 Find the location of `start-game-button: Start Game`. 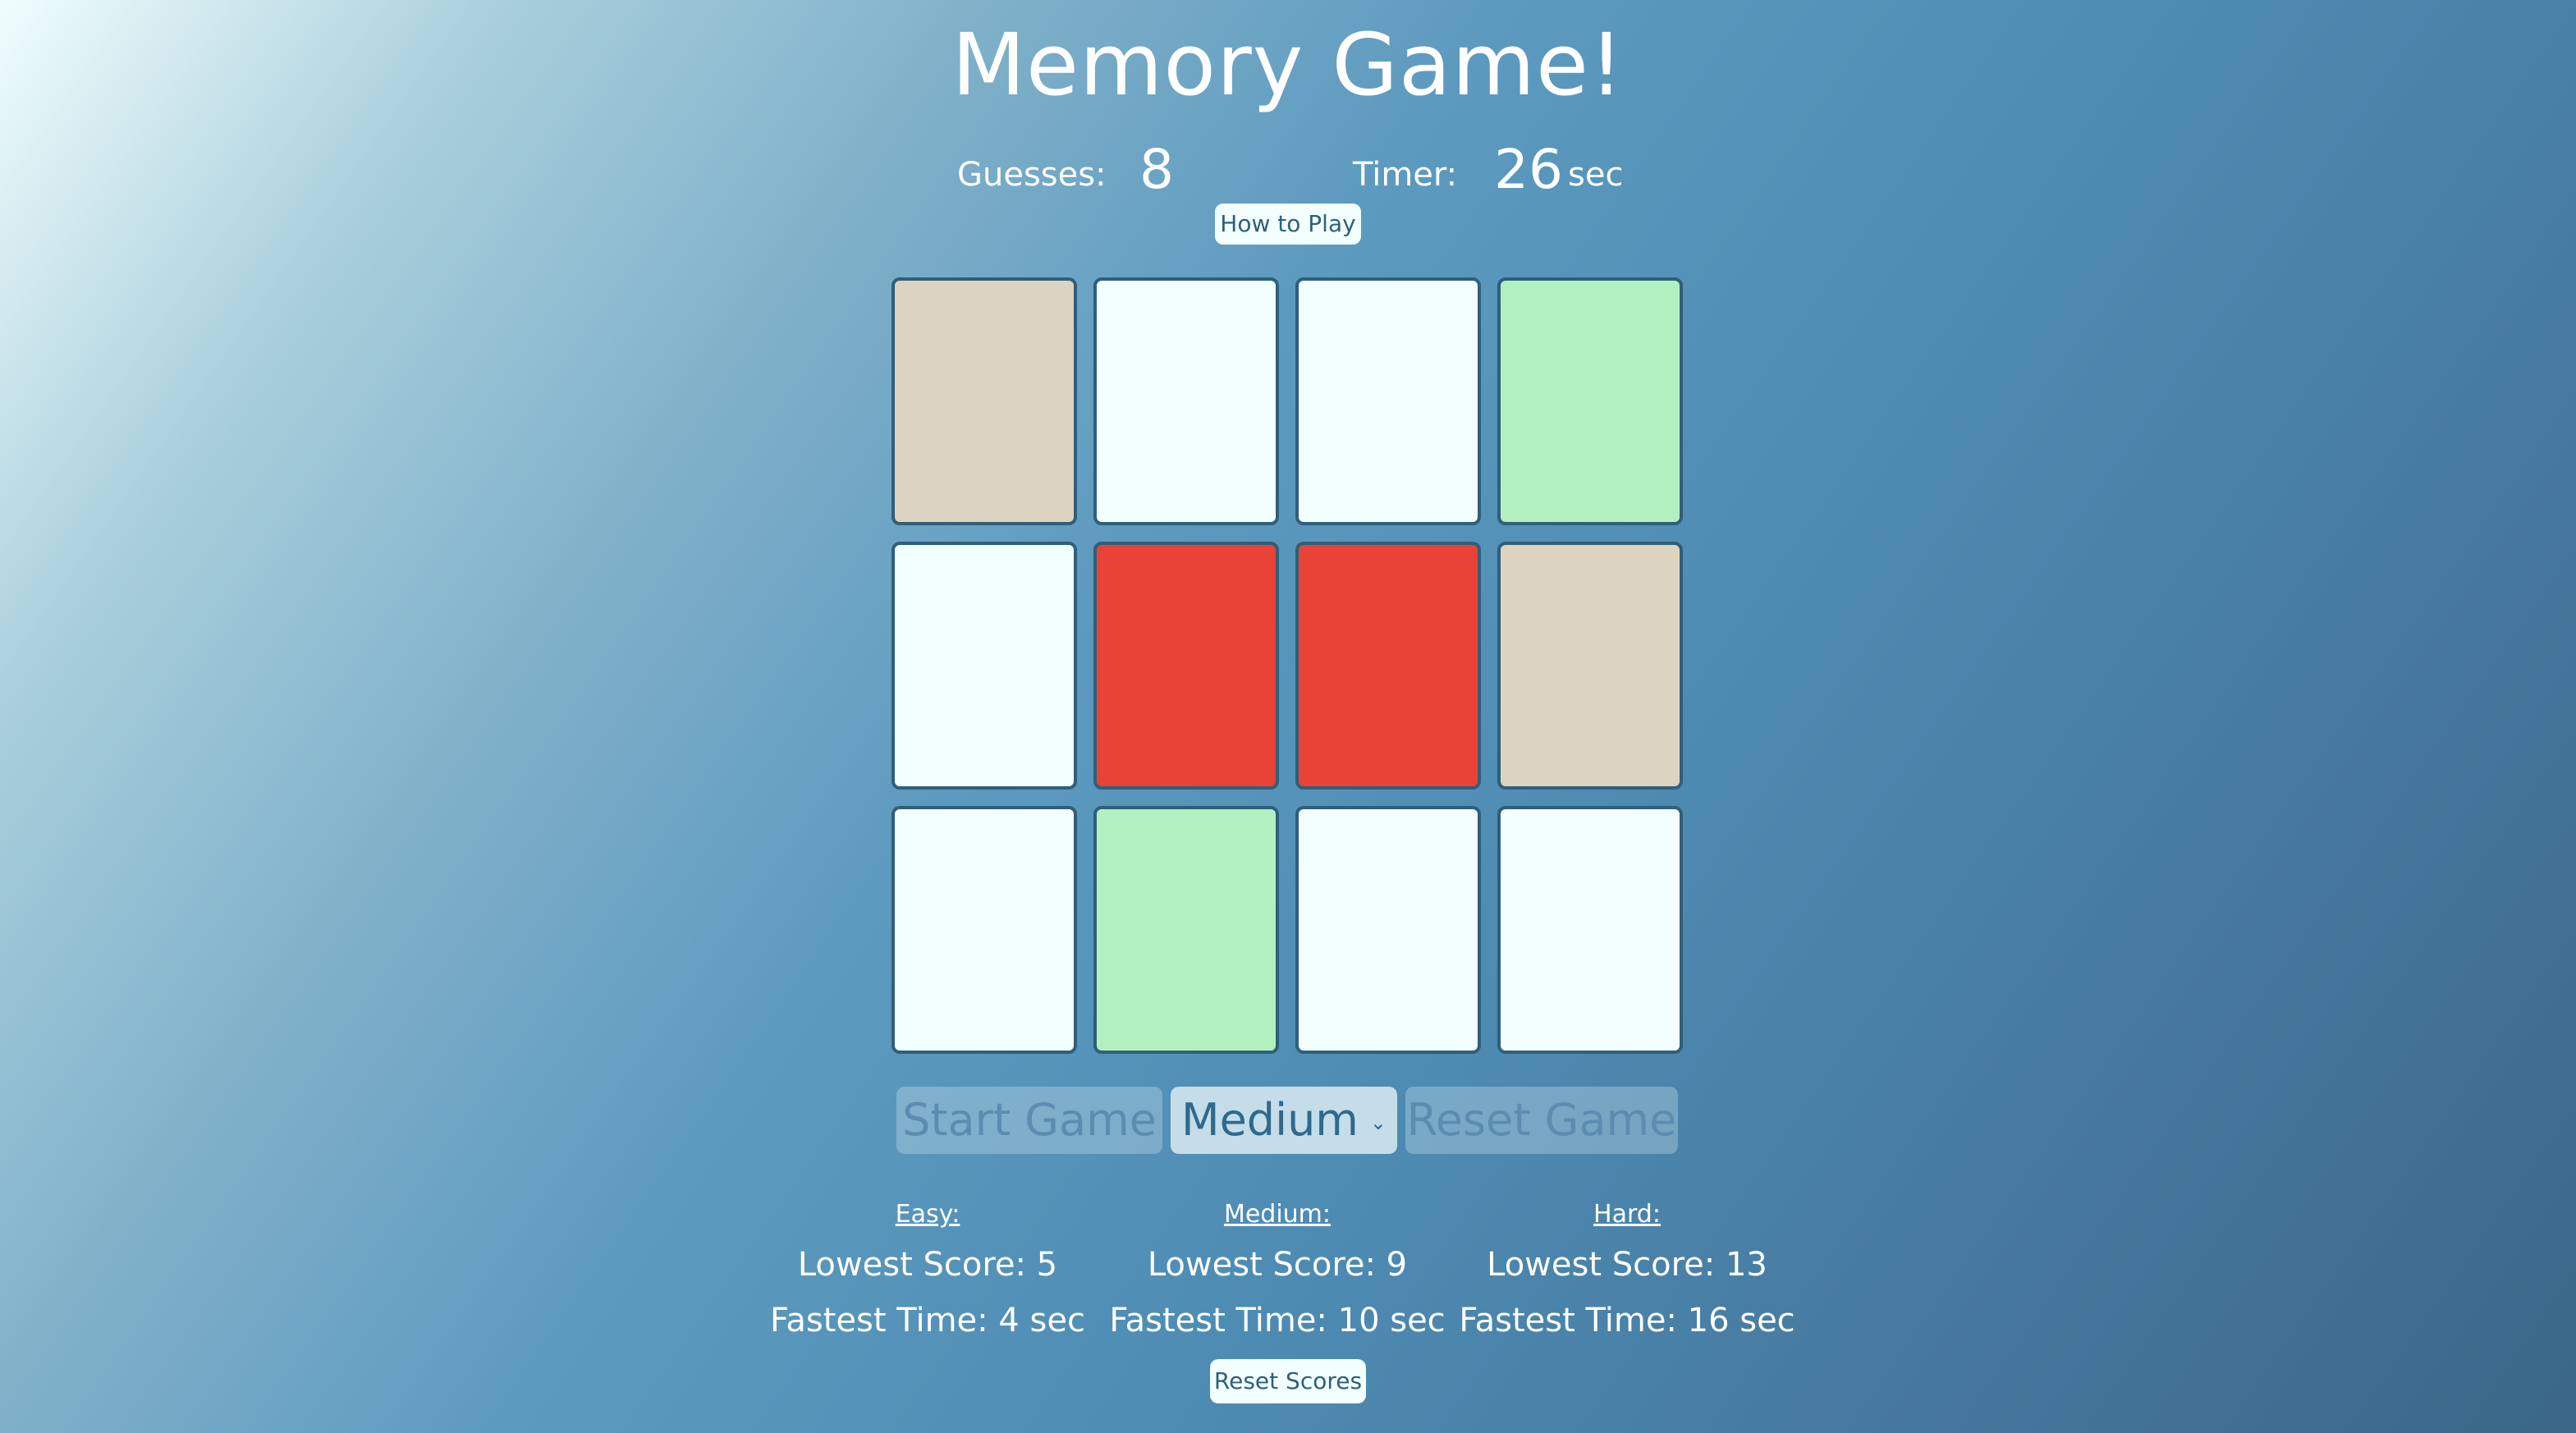

start-game-button: Start Game is located at coordinates (1029, 1120).